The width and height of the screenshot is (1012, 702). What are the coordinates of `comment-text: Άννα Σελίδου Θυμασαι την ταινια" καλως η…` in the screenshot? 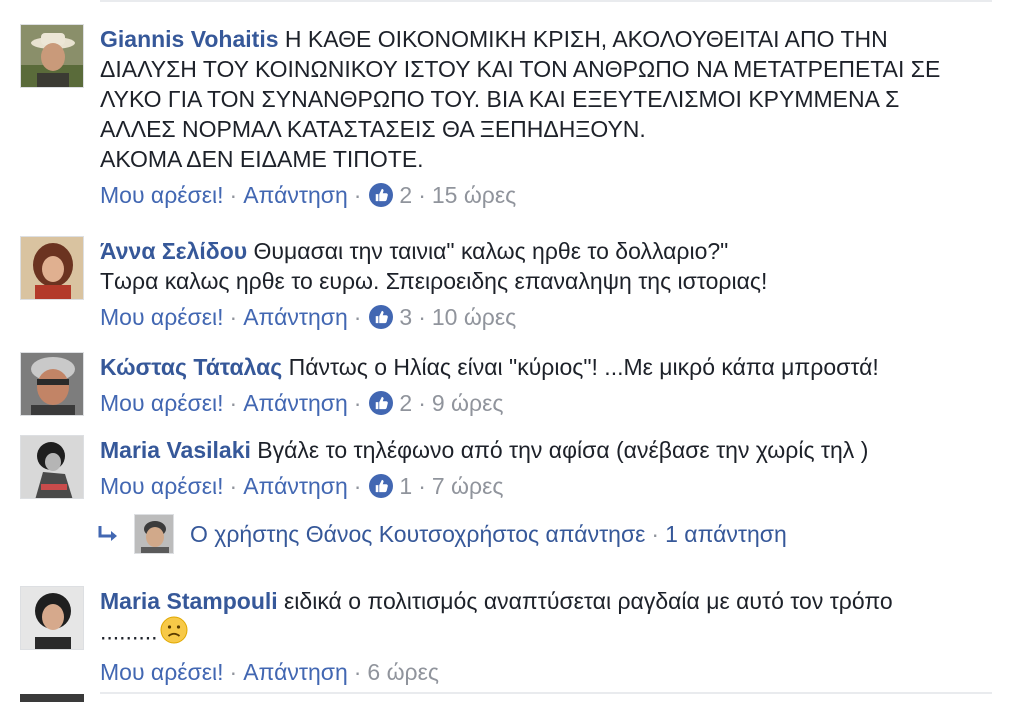 It's located at (550, 266).